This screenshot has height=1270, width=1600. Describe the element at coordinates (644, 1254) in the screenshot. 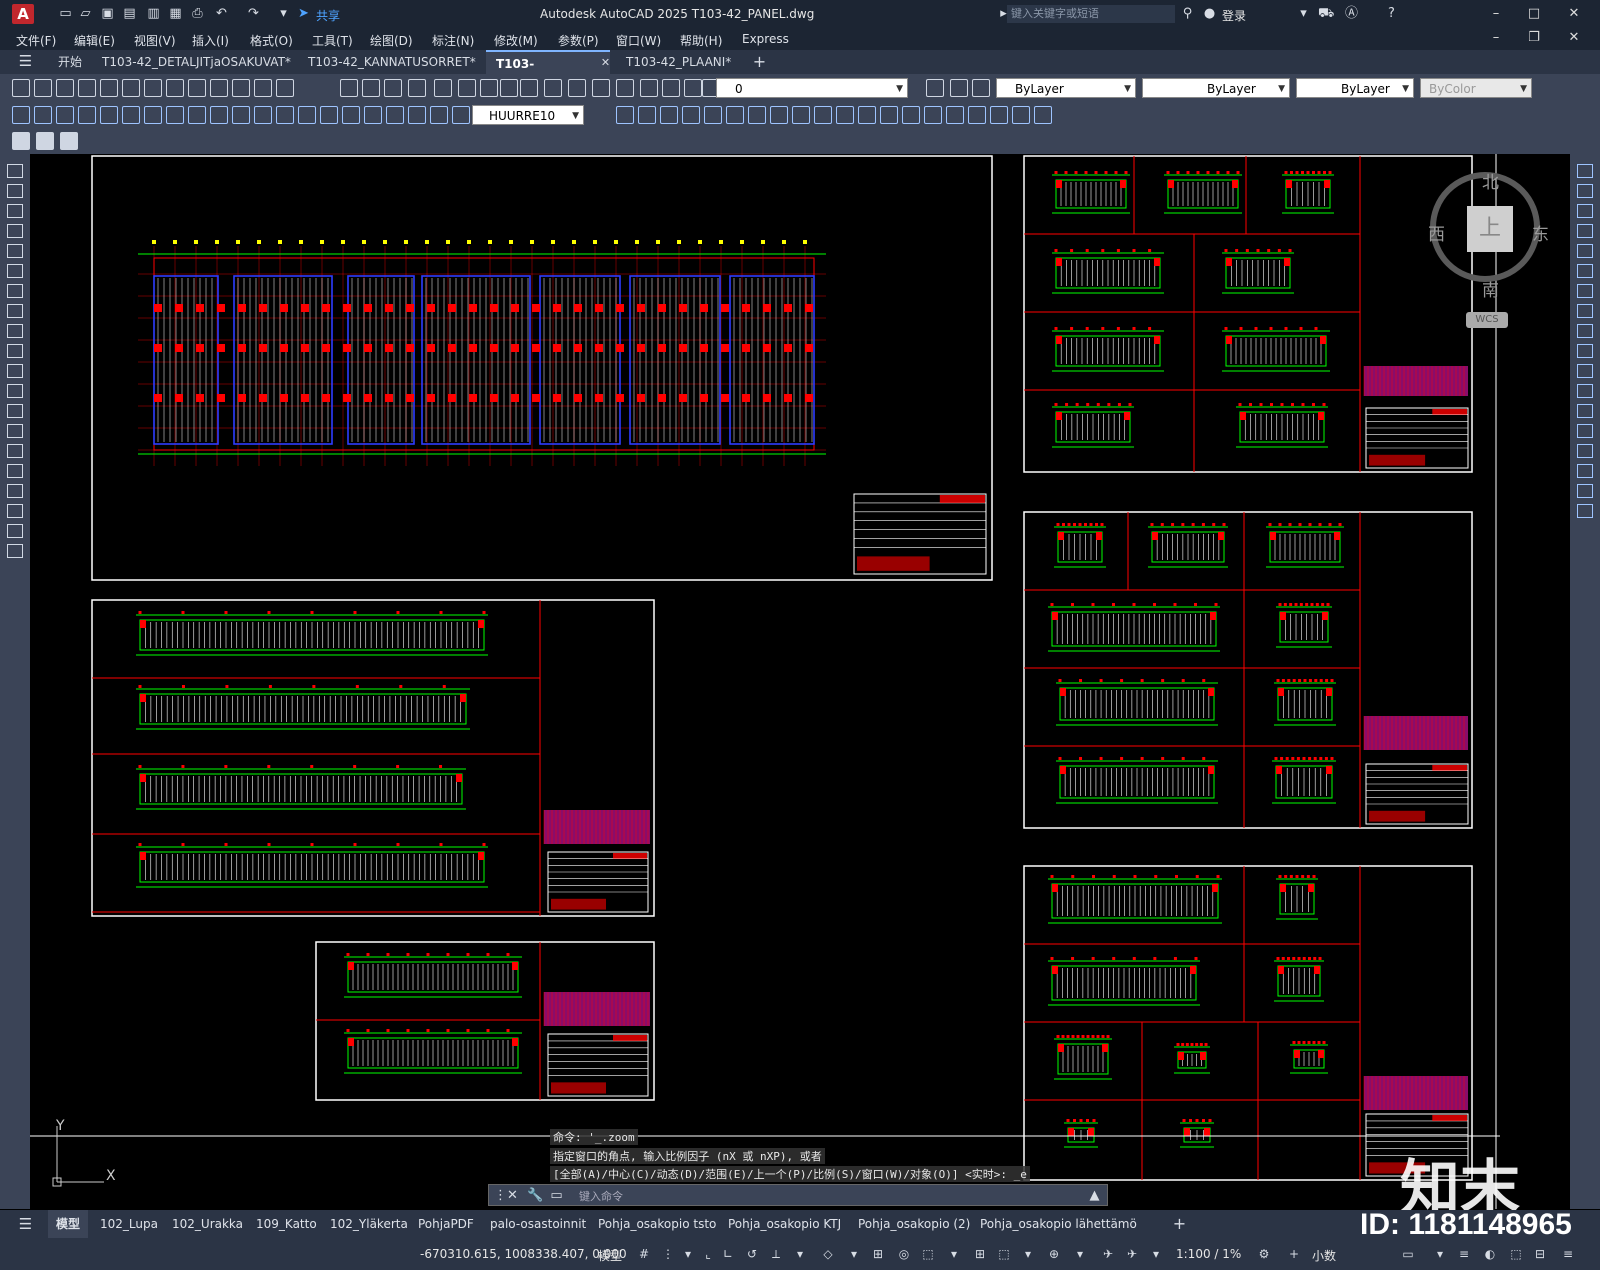

I see `status-toggle-icon: #` at that location.